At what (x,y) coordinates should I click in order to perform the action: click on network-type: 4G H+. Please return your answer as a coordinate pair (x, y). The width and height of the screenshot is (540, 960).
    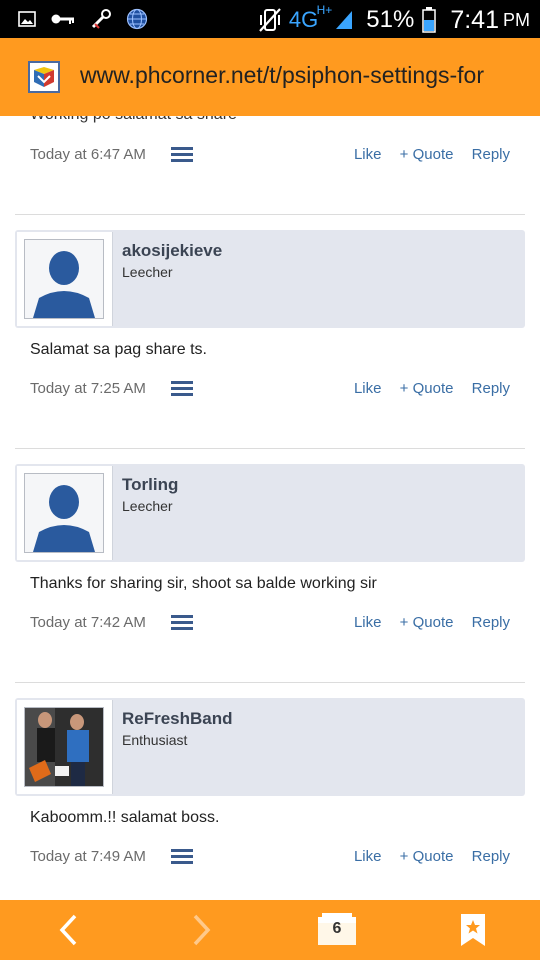
    Looking at the image, I should click on (310, 17).